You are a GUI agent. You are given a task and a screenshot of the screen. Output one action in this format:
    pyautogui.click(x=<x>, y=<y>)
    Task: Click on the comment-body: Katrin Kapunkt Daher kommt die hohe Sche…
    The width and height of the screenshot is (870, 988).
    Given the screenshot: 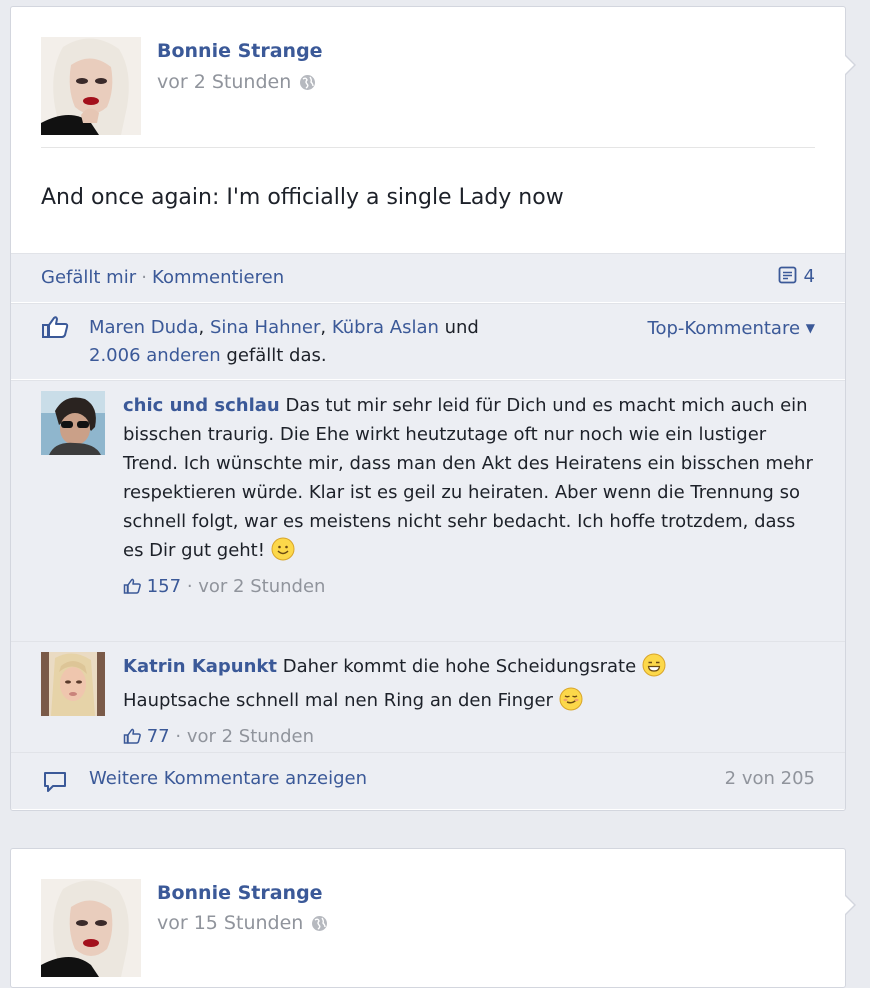 What is the action you would take?
    pyautogui.click(x=471, y=701)
    